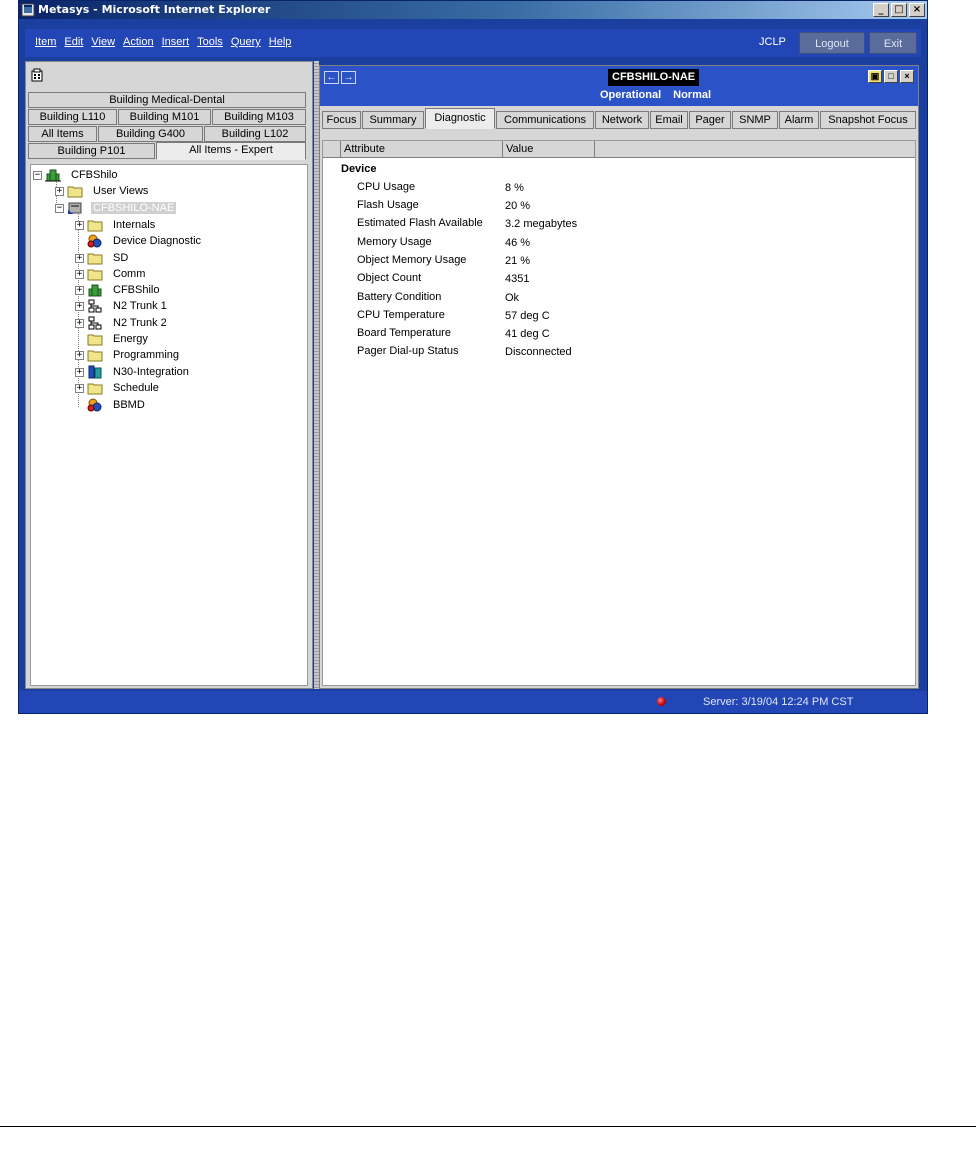 The image size is (976, 1153). I want to click on tree-node-selected-device: − CFBSHILO-NAE, so click(116, 208).